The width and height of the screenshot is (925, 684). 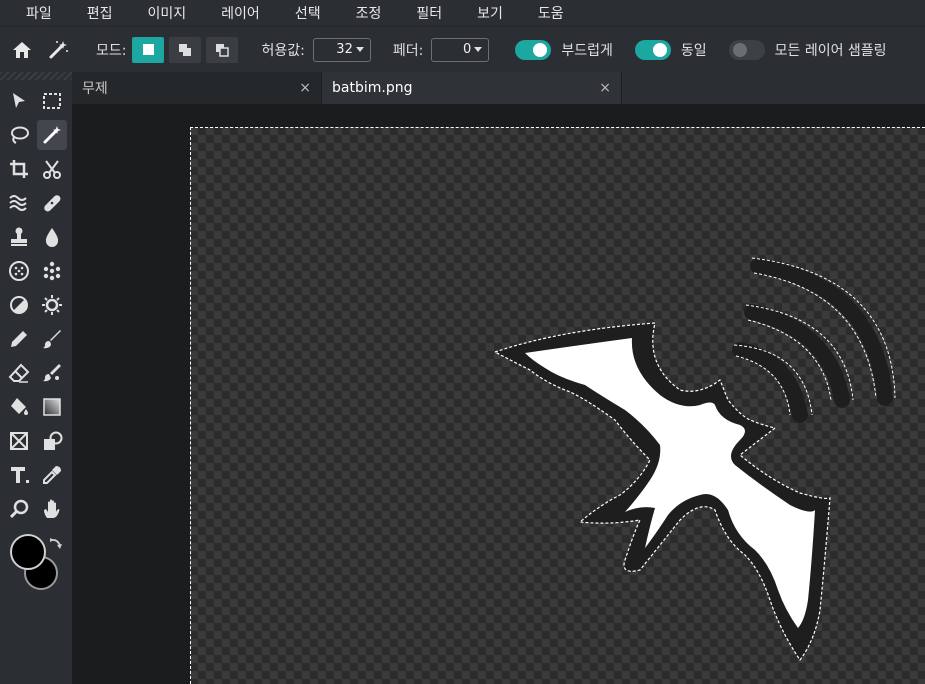 I want to click on pen-icon, so click(x=19, y=339).